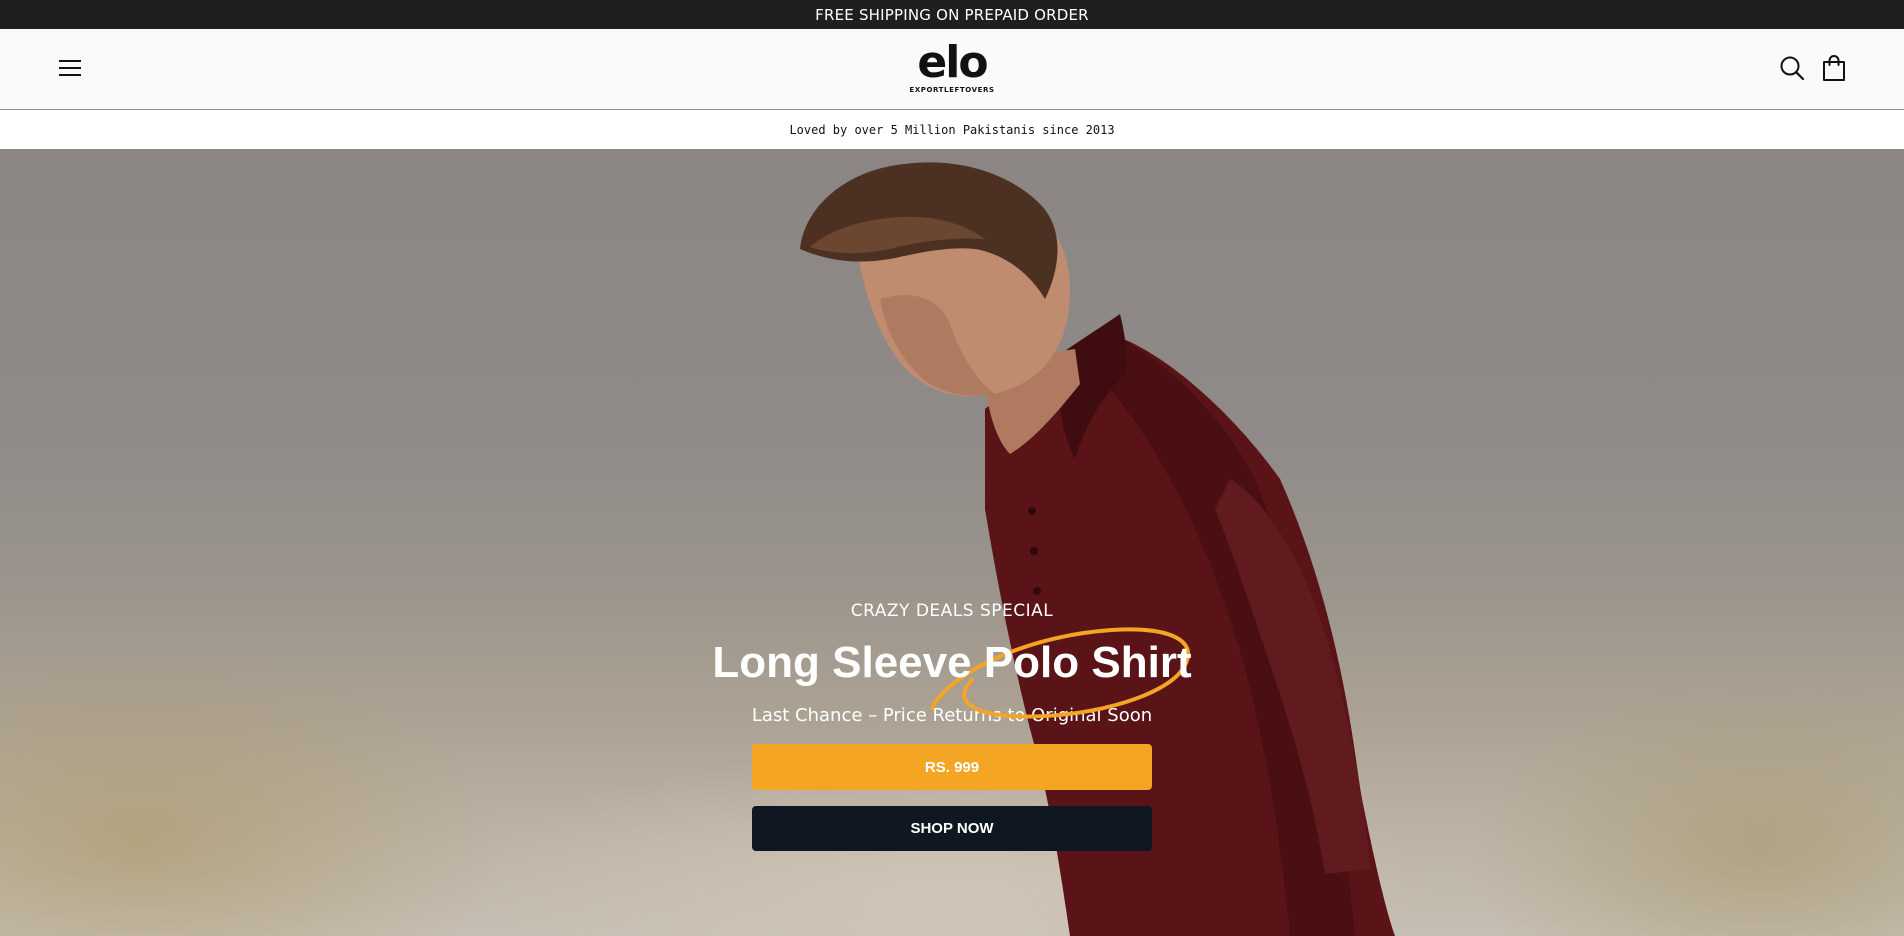  I want to click on announcement-bar: FREE SHIPPING ON PREPAID ORDER, so click(952, 14).